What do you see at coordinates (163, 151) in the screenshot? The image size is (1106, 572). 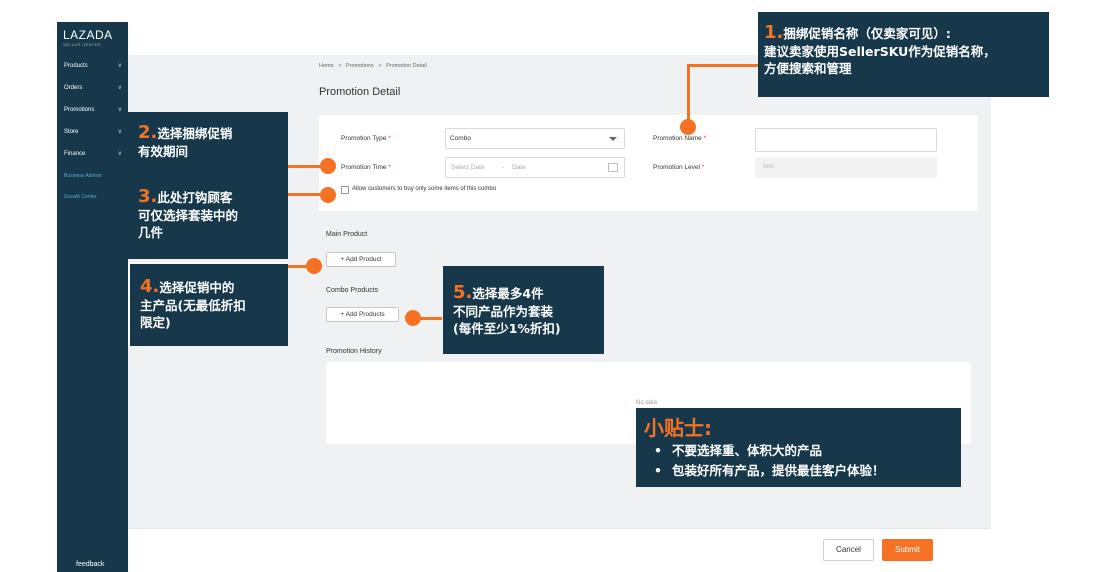 I see `annotation-line: 有效期间` at bounding box center [163, 151].